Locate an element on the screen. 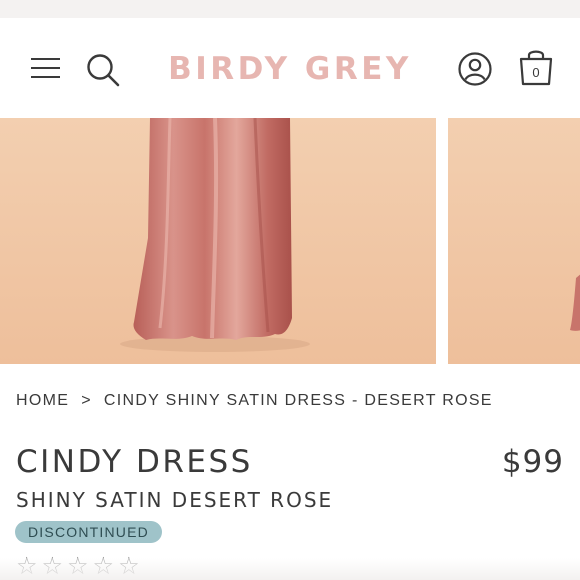 The width and height of the screenshot is (580, 580). brand-logo: BIRDY GREY is located at coordinates (290, 69).